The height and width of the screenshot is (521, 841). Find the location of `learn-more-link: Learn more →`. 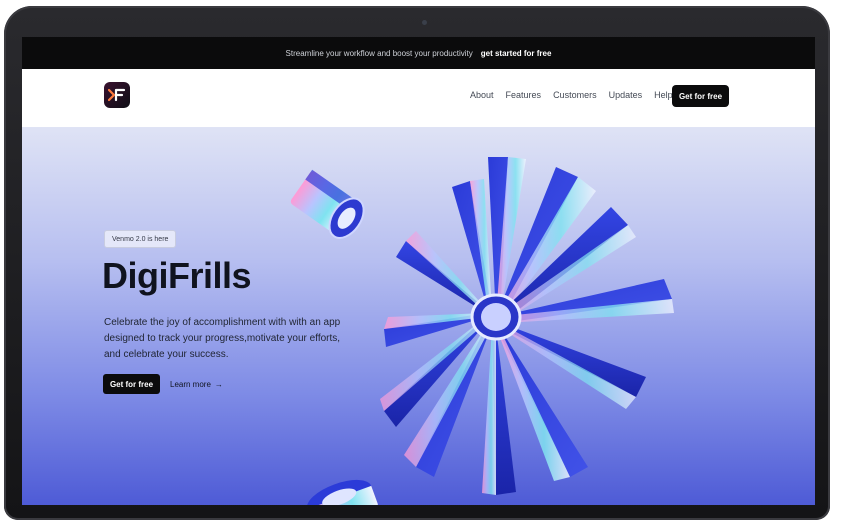

learn-more-link: Learn more → is located at coordinates (196, 384).